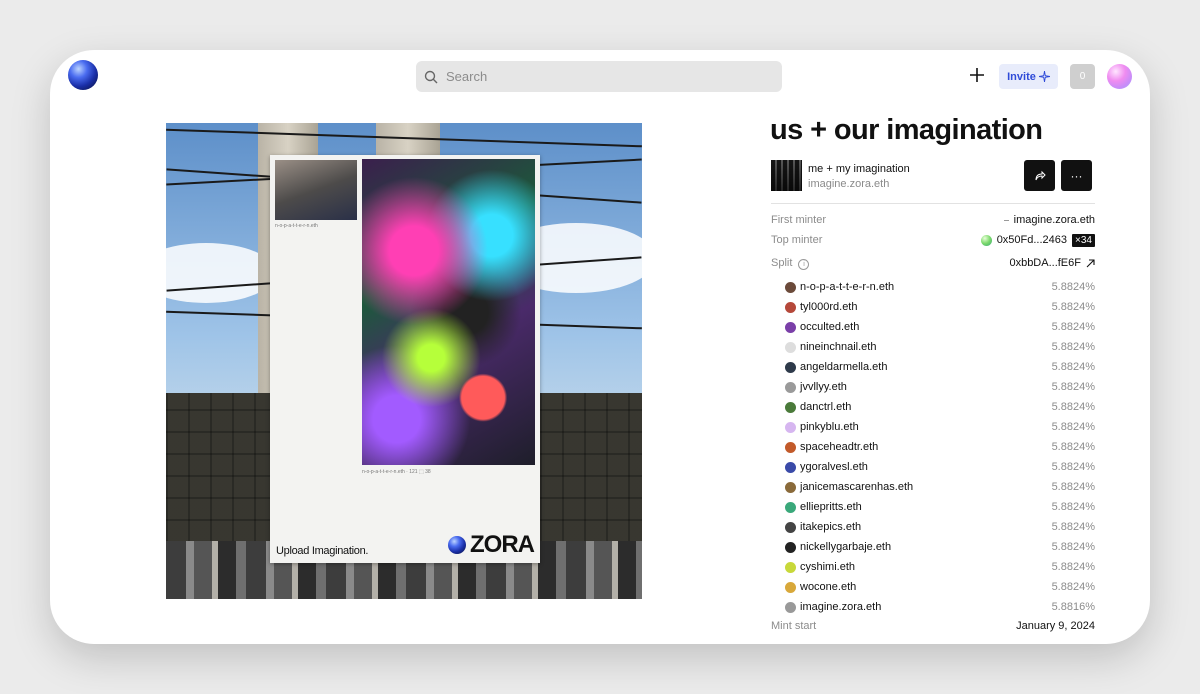  I want to click on recipient-name: pinkyblu.eth, so click(829, 427).